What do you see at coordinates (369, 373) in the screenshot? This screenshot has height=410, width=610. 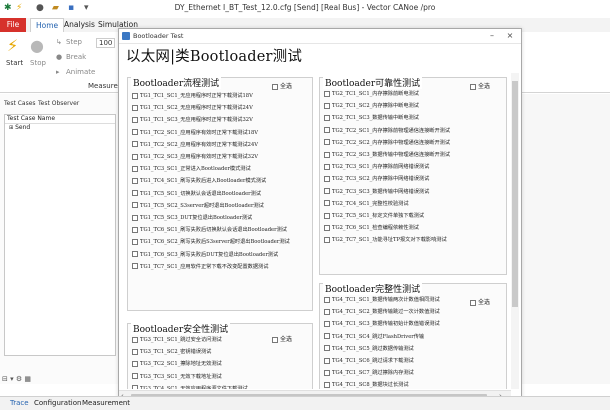 I see `test-item-checkbox: TG4_TC1_SC7_跳过擦除内存测试` at bounding box center [369, 373].